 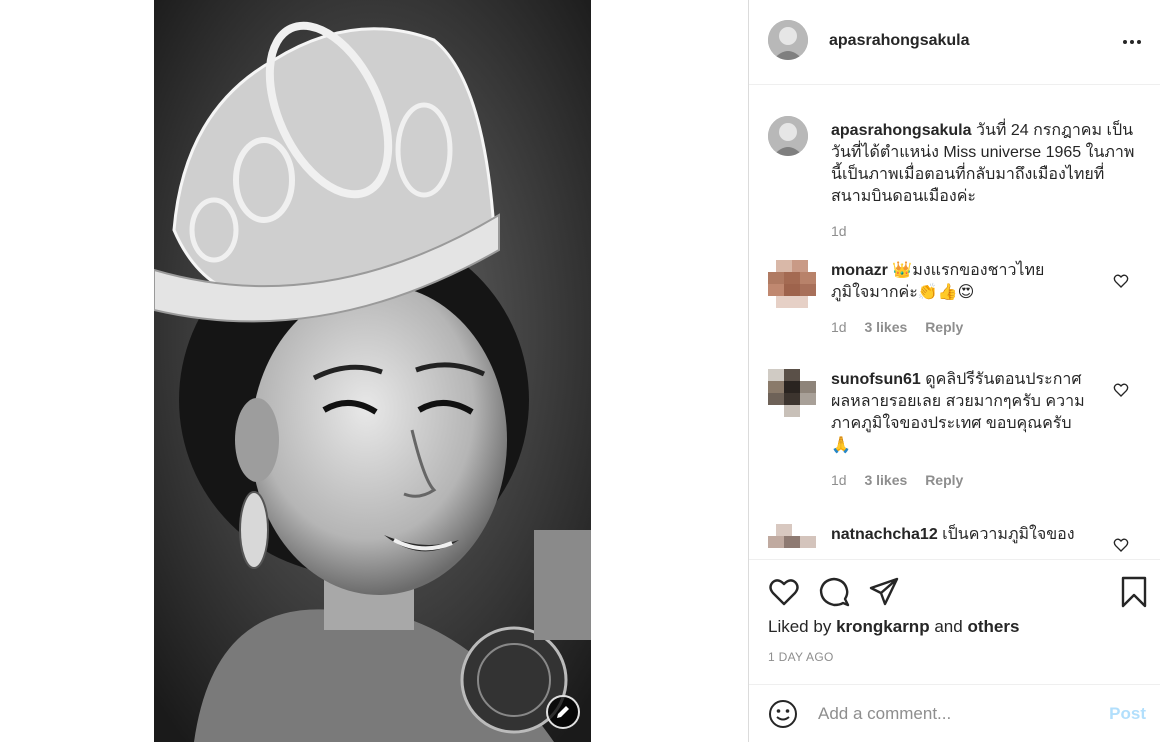 I want to click on comment-username: natnachcha12, so click(x=884, y=534).